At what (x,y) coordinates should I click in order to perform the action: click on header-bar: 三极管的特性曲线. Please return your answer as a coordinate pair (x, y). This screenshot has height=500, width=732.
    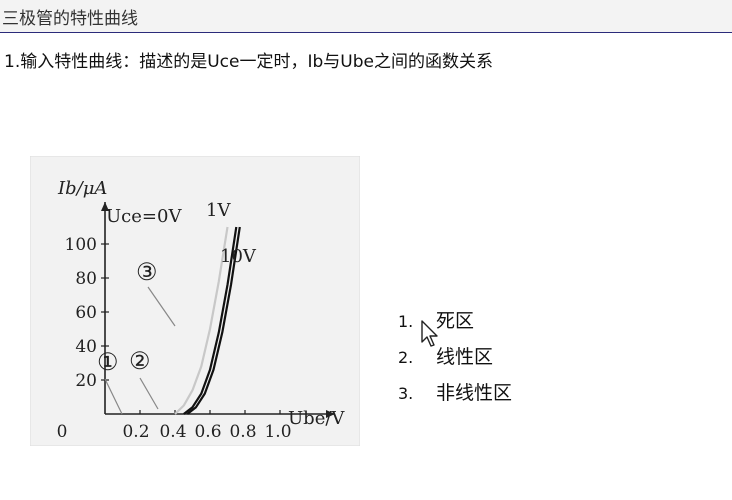
    Looking at the image, I should click on (366, 16).